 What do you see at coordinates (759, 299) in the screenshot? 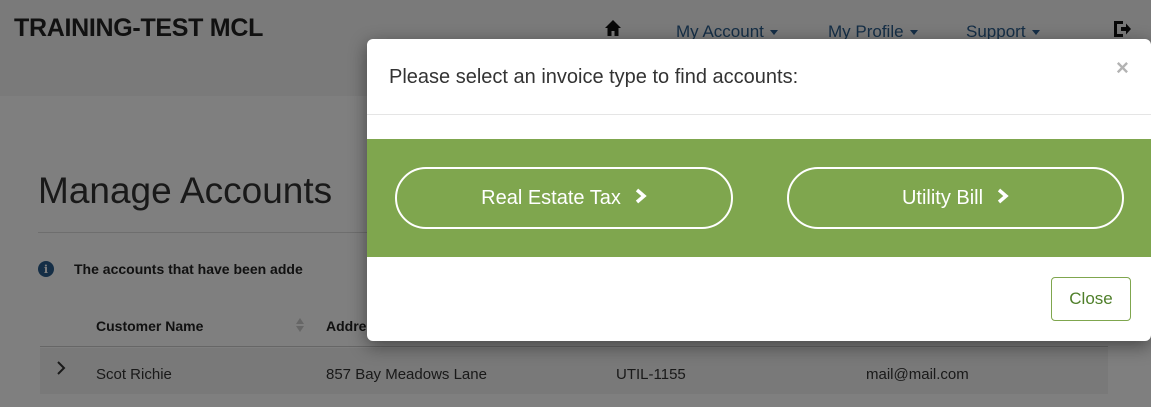
I see `modal-footer: Close` at bounding box center [759, 299].